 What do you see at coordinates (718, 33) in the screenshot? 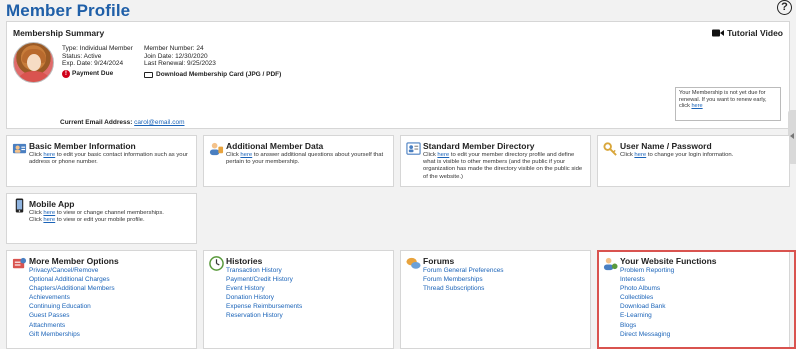
I see `video-camera-icon` at bounding box center [718, 33].